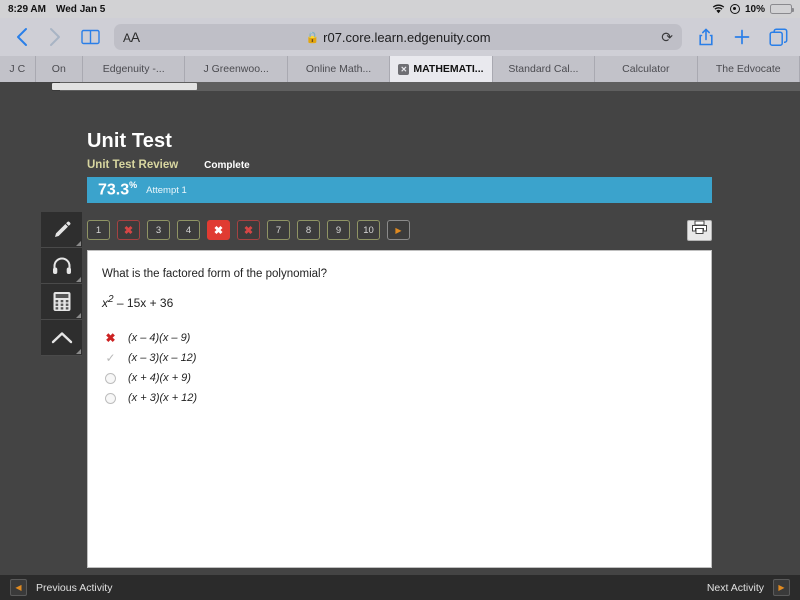 Image resolution: width=800 pixels, height=600 pixels. What do you see at coordinates (312, 37) in the screenshot?
I see `lock-icon: 🔒` at bounding box center [312, 37].